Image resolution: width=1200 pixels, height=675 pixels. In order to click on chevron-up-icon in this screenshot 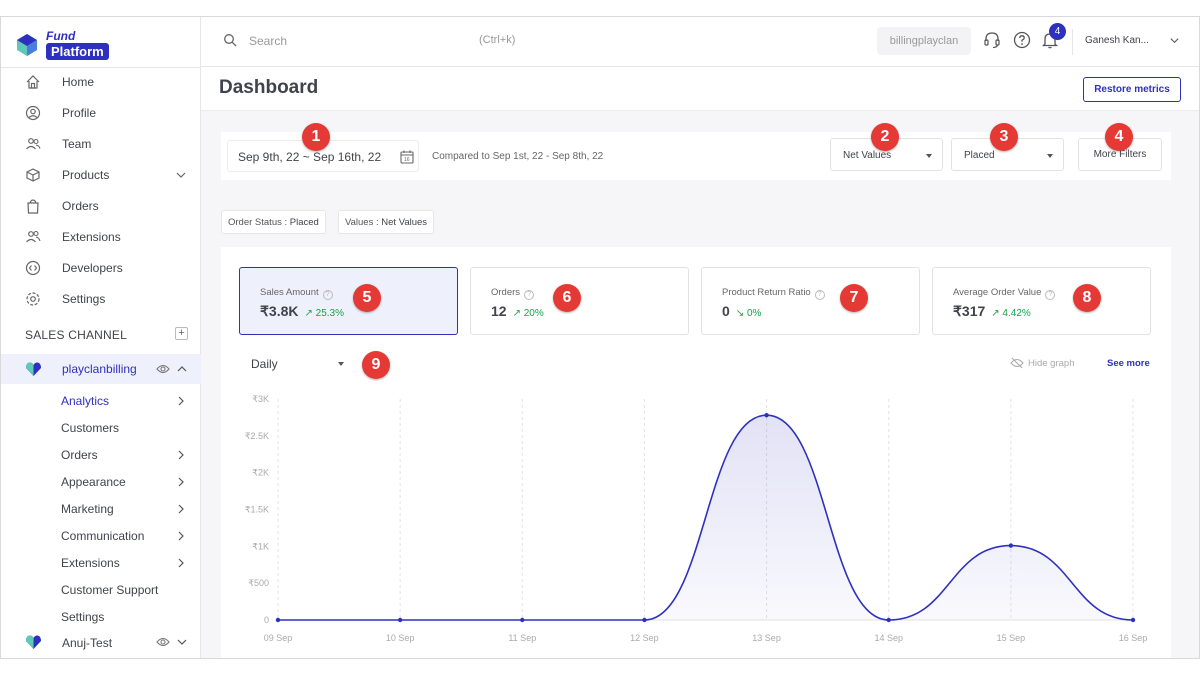, I will do `click(182, 369)`.